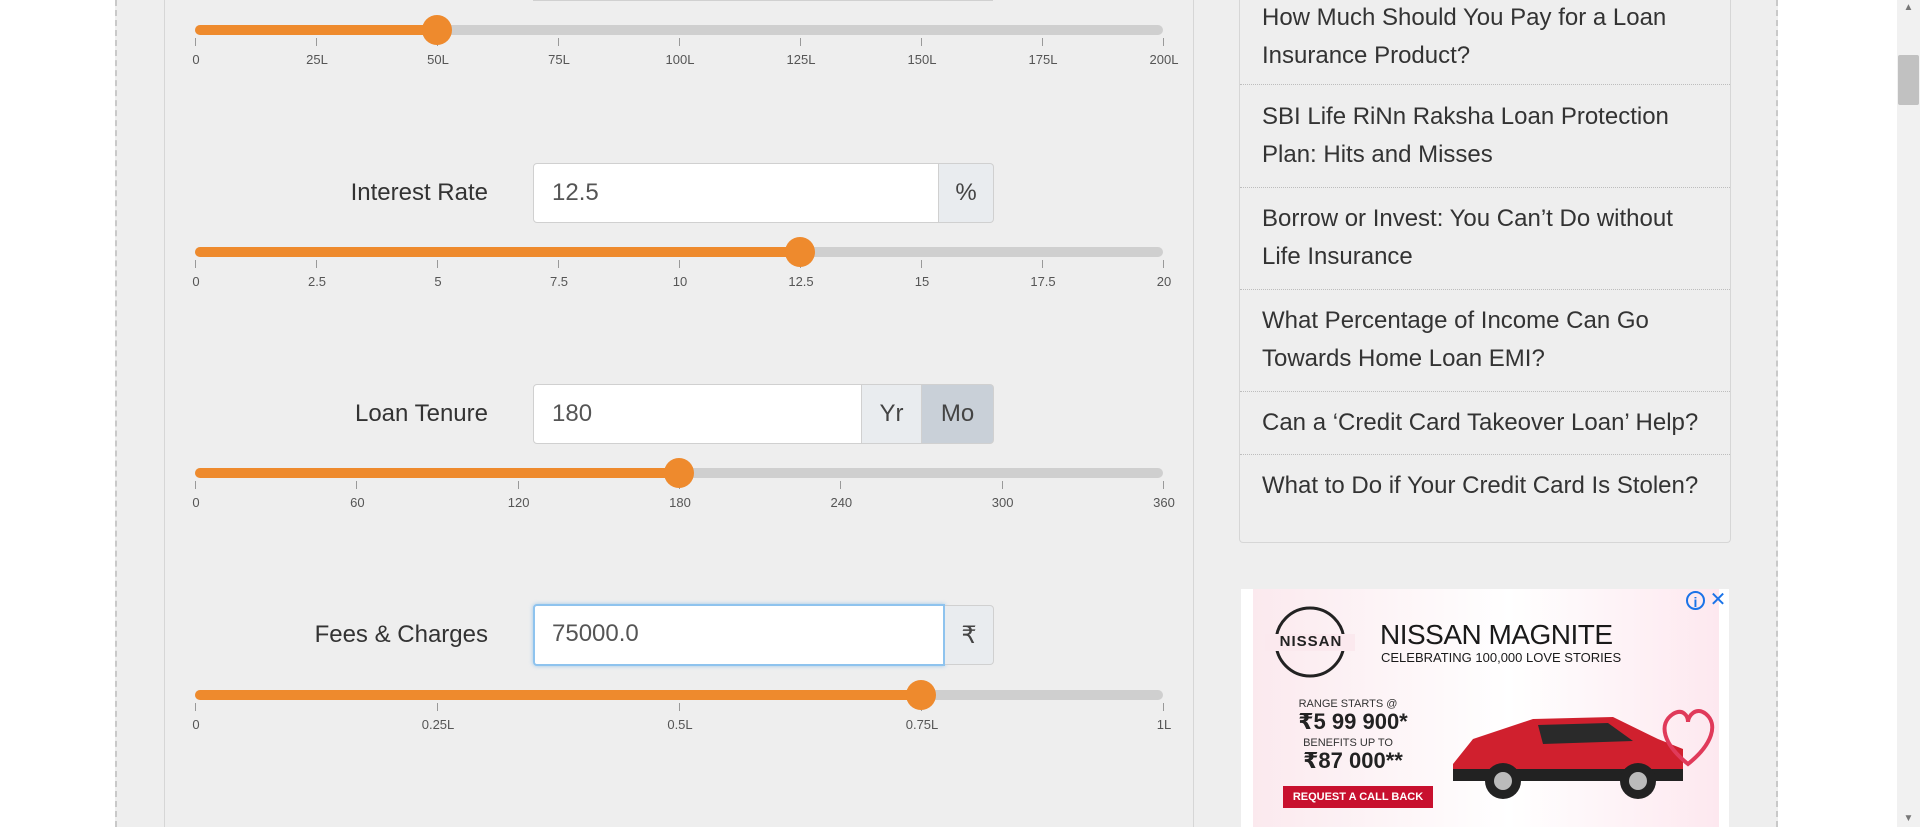 The height and width of the screenshot is (827, 1920). Describe the element at coordinates (1718, 600) in the screenshot. I see `ad-close-icon: ✕` at that location.